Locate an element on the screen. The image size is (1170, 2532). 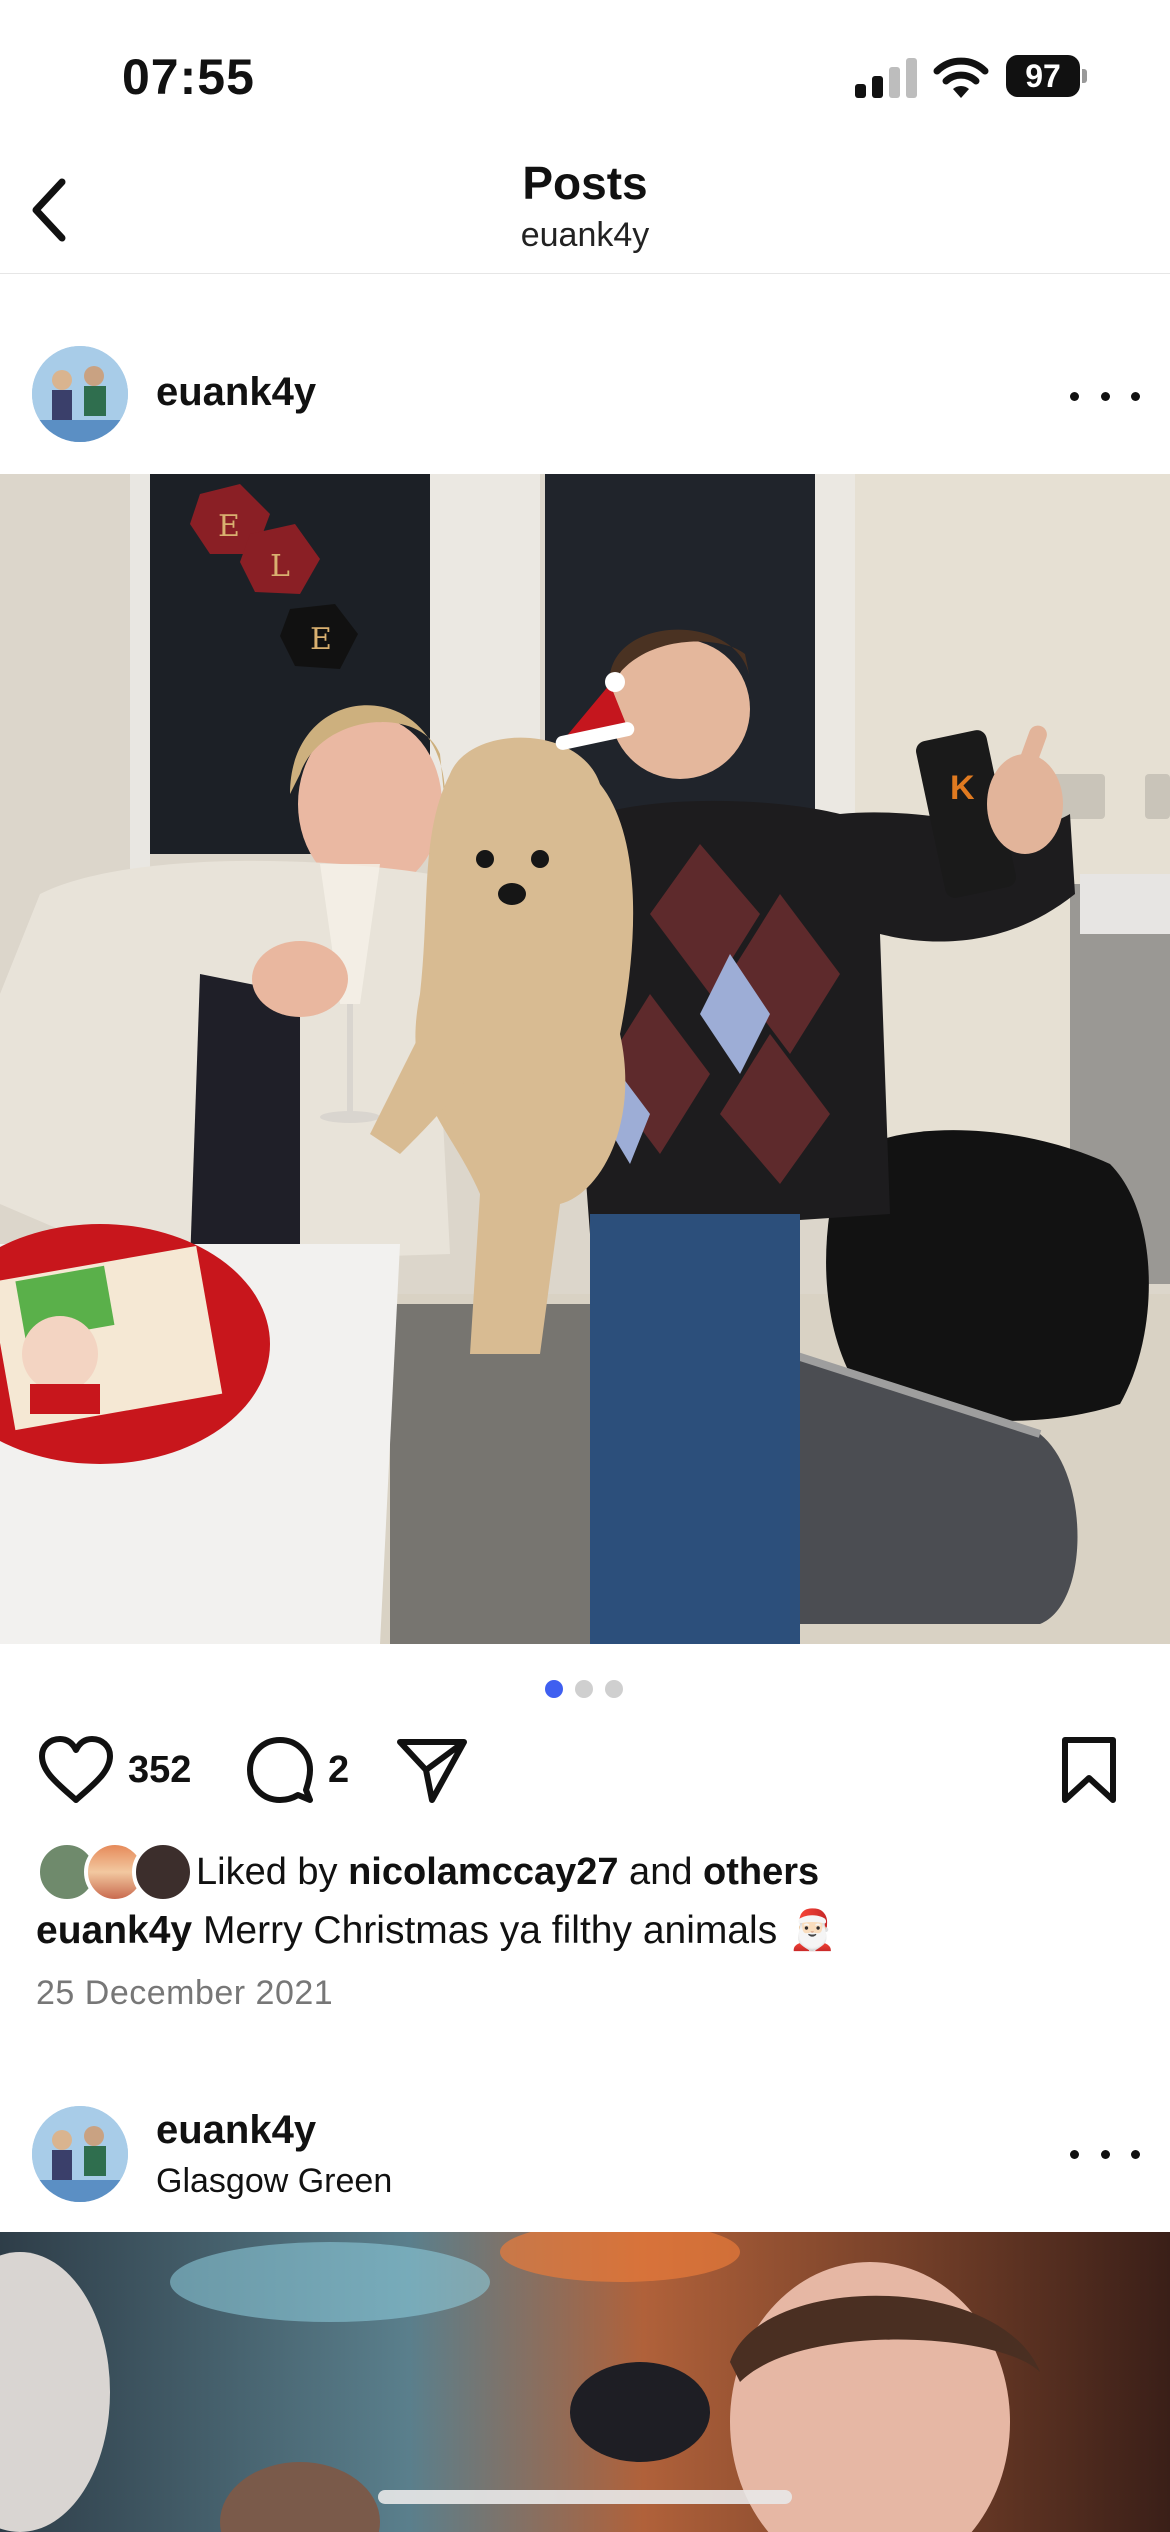
battery-level: 97 is located at coordinates (1043, 76).